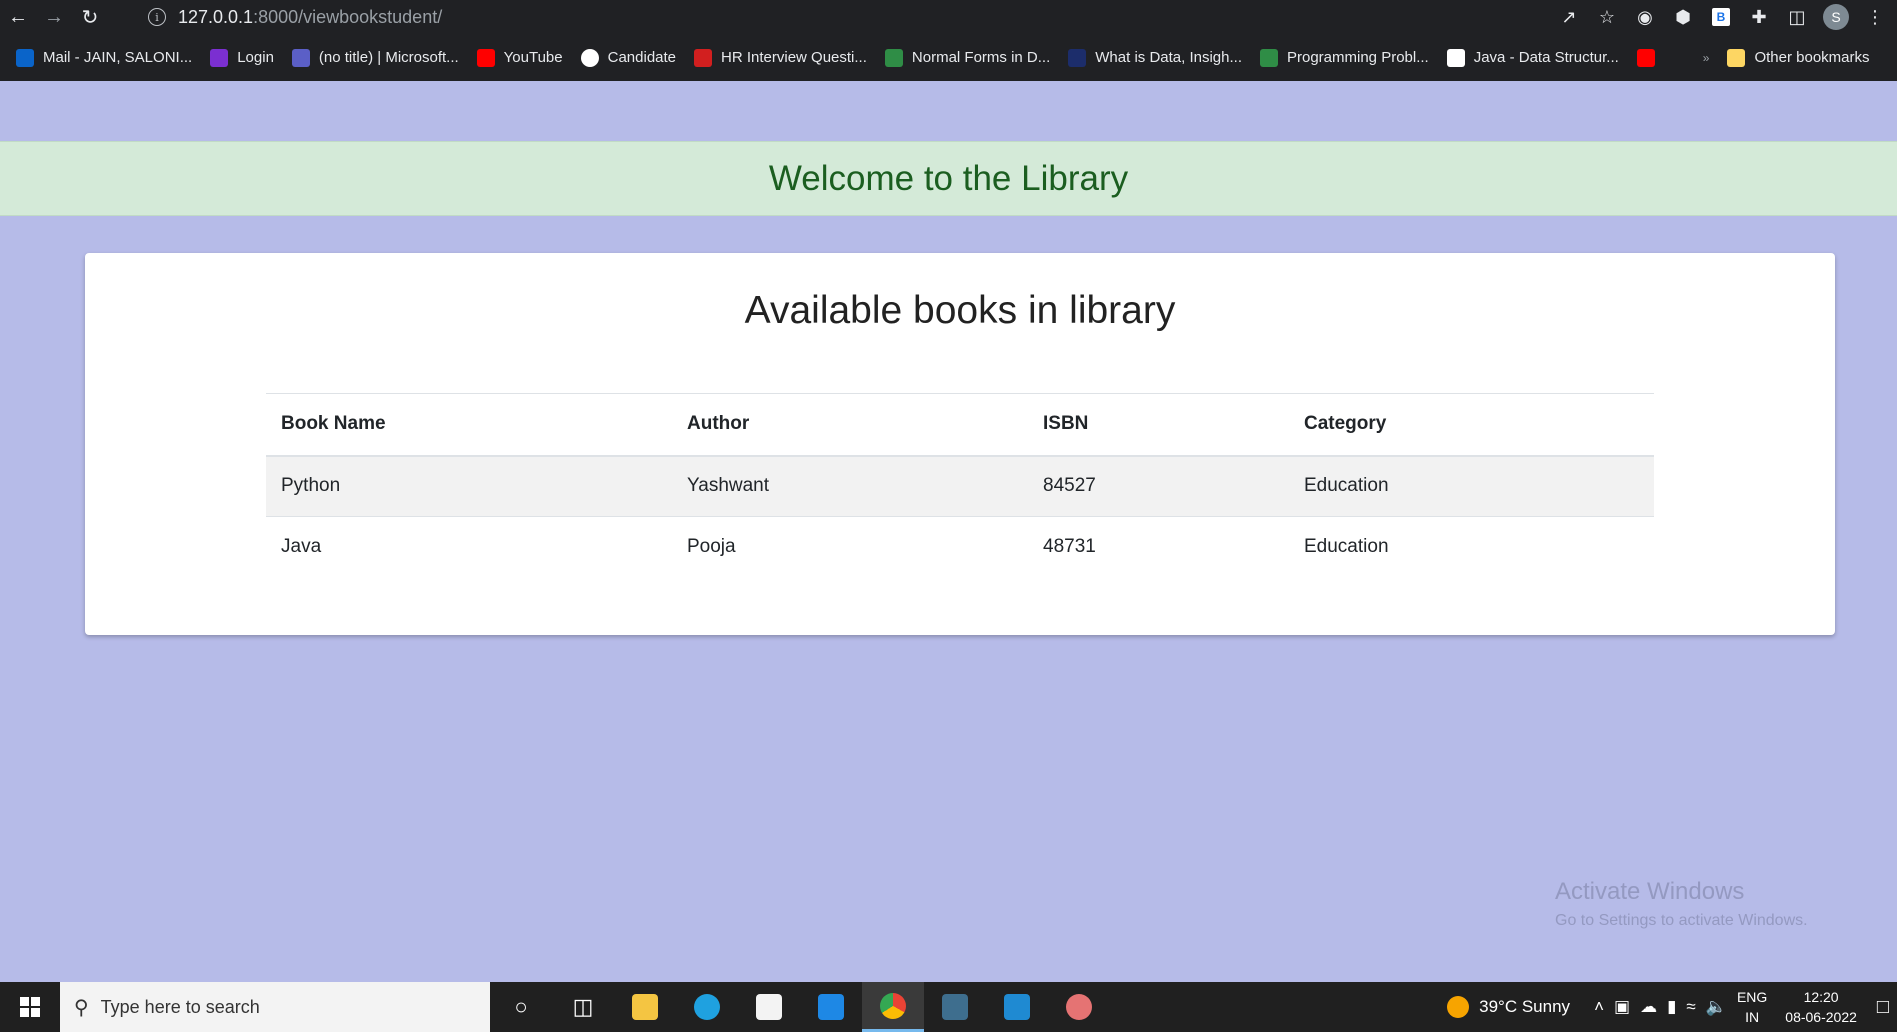 The height and width of the screenshot is (1032, 1897). I want to click on table-row: Python Yashwant 84527 Education, so click(960, 486).